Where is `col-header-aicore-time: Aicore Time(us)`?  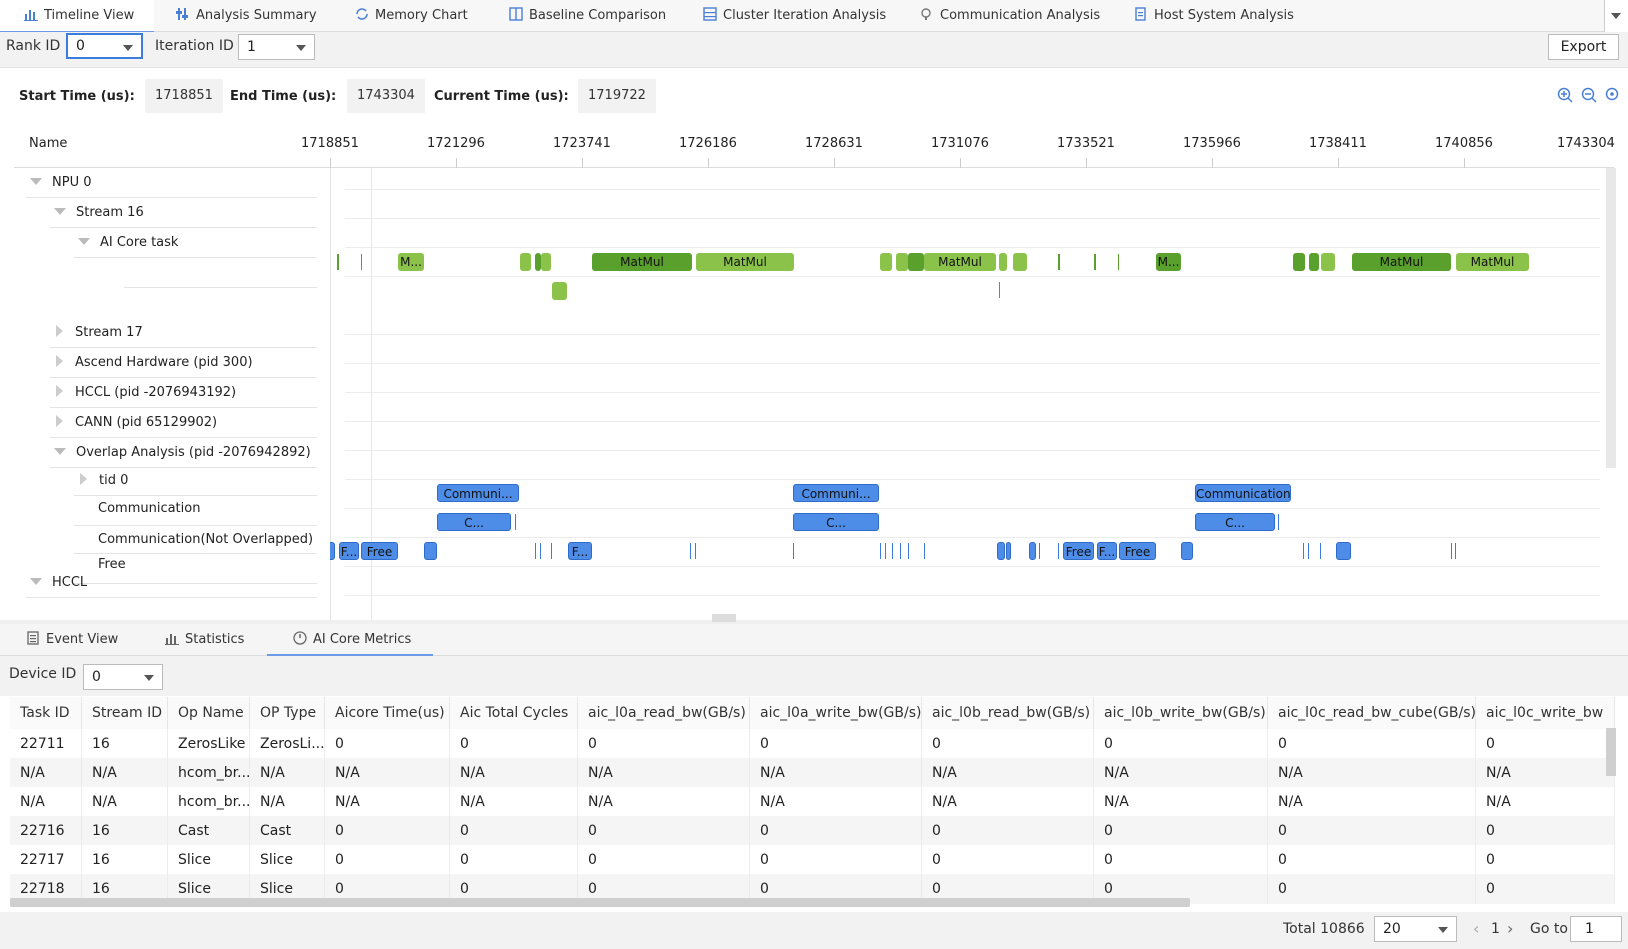 col-header-aicore-time: Aicore Time(us) is located at coordinates (387, 713).